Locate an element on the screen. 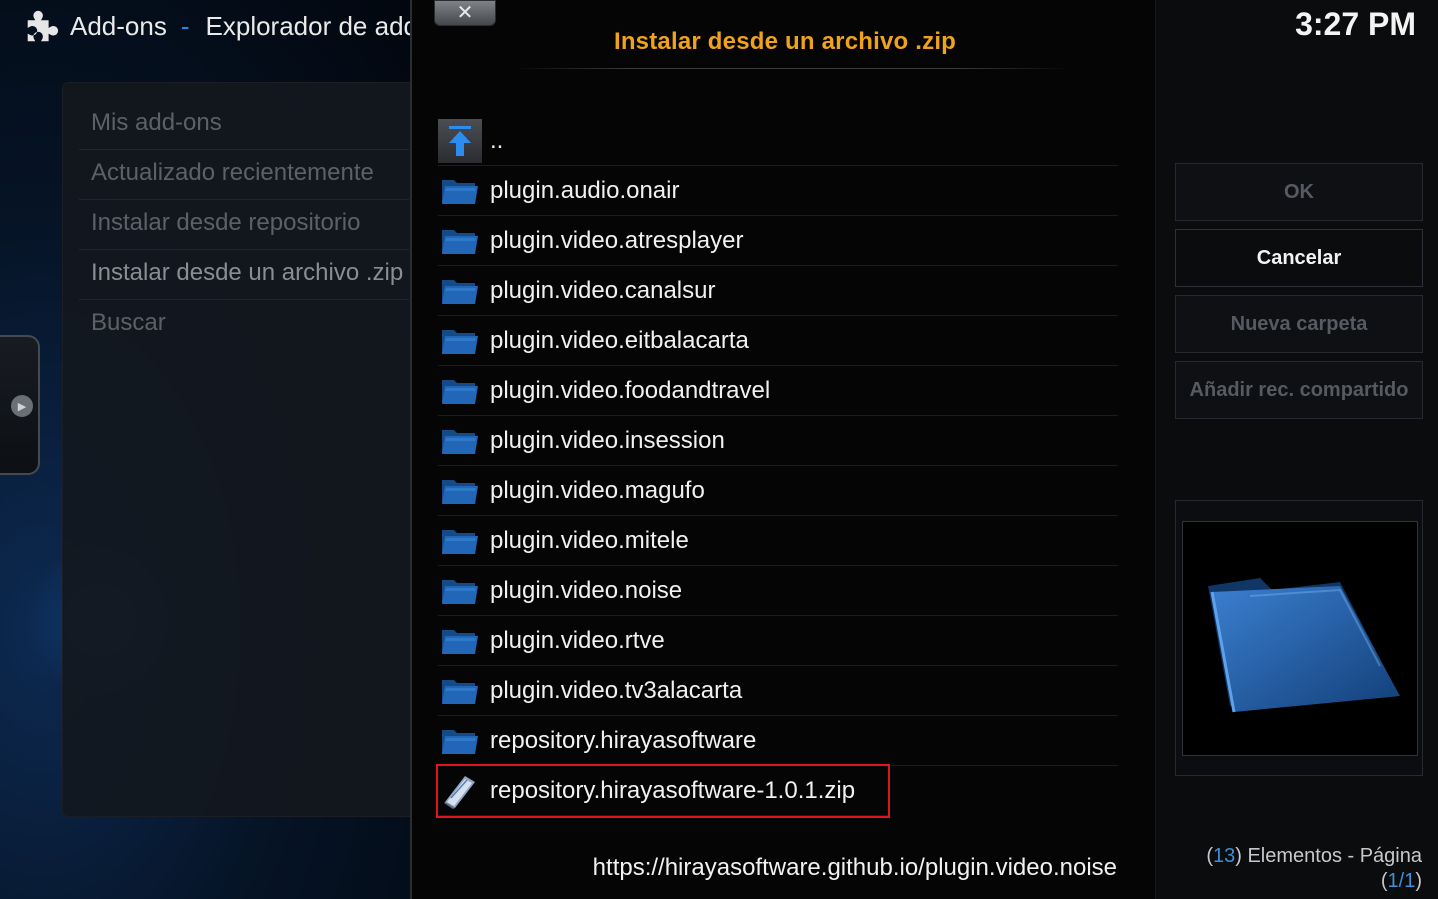  page-indicator: (1/1) is located at coordinates (1401, 881).